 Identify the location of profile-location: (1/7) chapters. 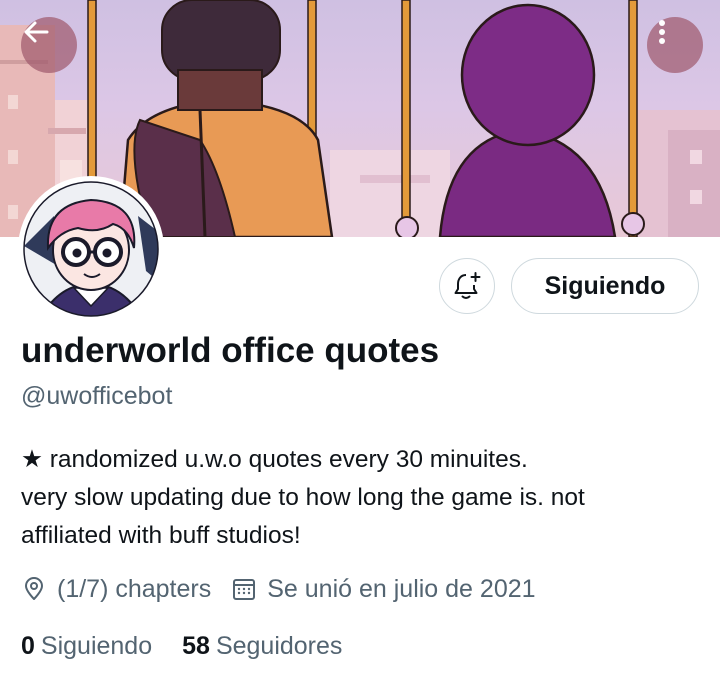
(116, 589).